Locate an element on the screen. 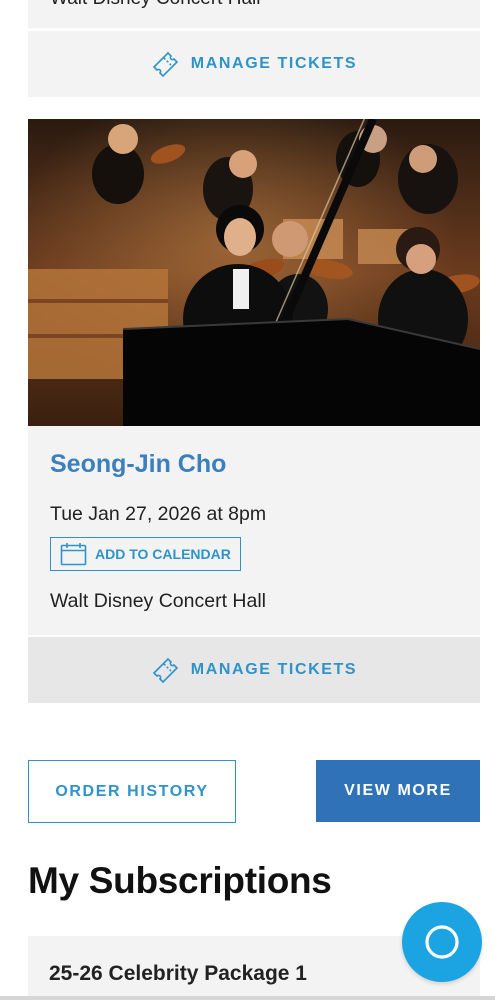  bottom-divider is located at coordinates (247, 998).